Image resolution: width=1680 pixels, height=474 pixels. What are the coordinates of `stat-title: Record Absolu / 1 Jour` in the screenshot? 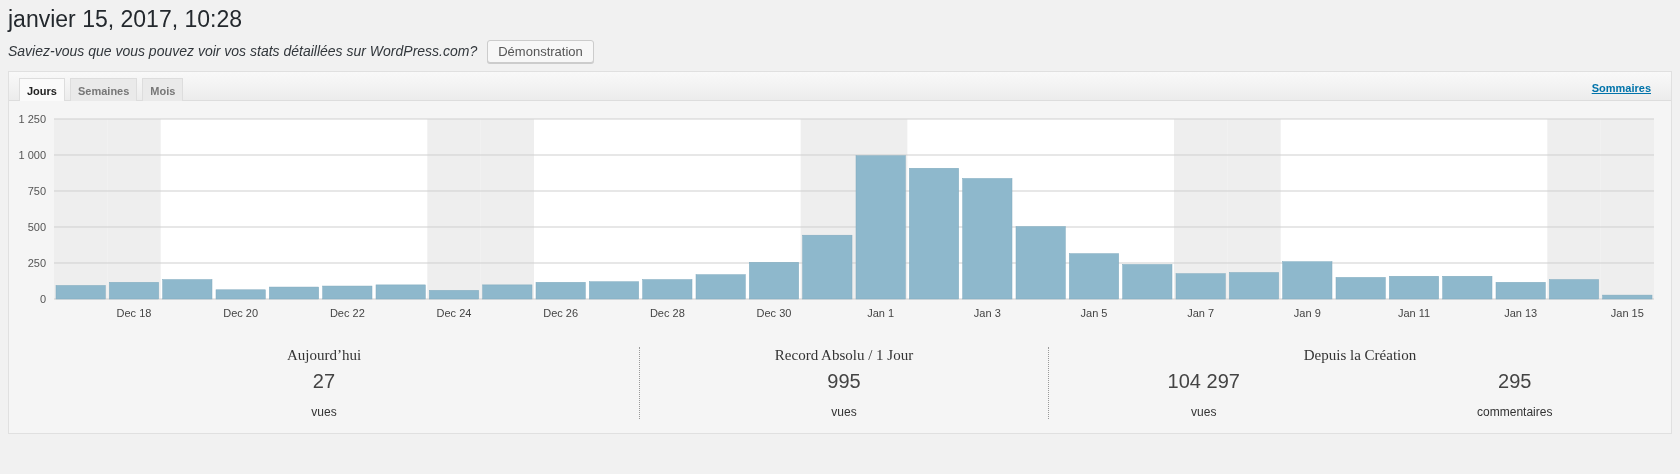 It's located at (844, 355).